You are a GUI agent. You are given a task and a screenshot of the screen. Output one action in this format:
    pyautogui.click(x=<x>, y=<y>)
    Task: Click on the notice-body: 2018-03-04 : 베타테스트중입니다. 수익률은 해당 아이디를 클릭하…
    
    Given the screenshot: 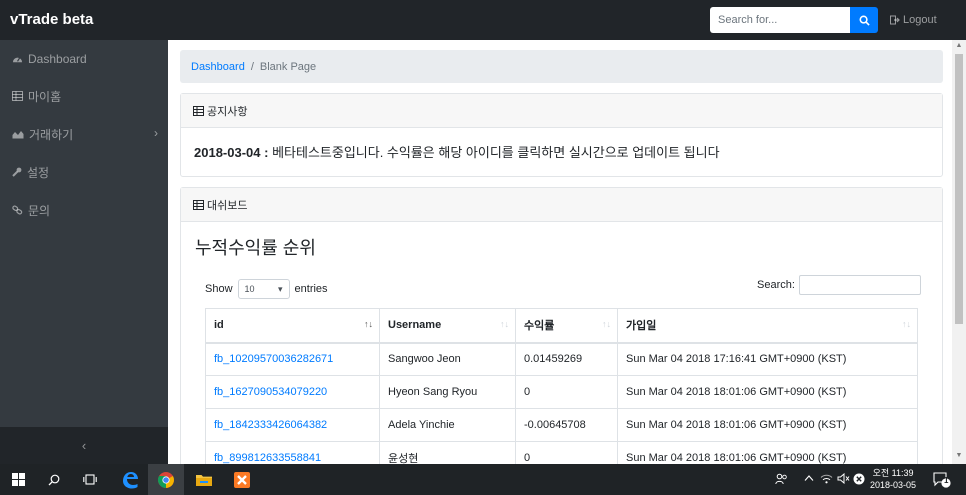 What is the action you would take?
    pyautogui.click(x=561, y=151)
    